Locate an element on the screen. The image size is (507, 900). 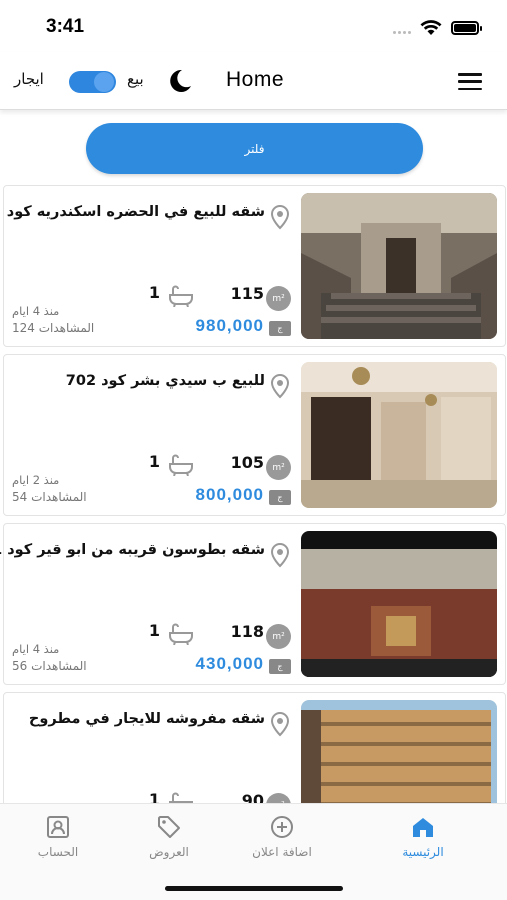
dark-mode-moon-icon is located at coordinates (180, 81).